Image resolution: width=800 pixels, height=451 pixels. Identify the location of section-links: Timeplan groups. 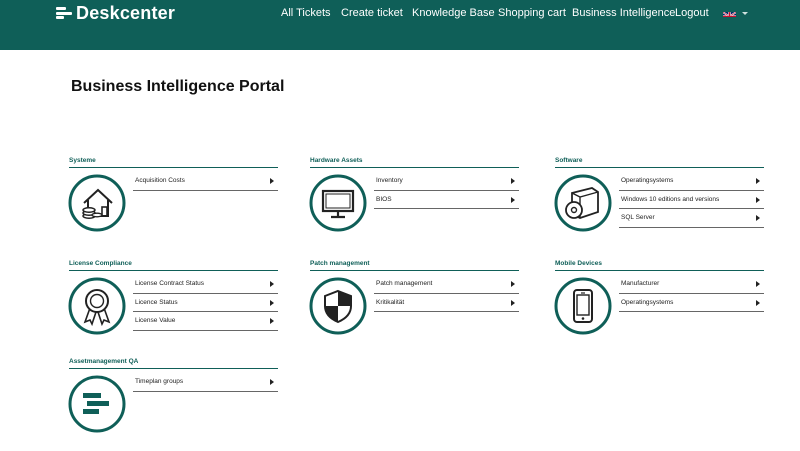
(205, 382).